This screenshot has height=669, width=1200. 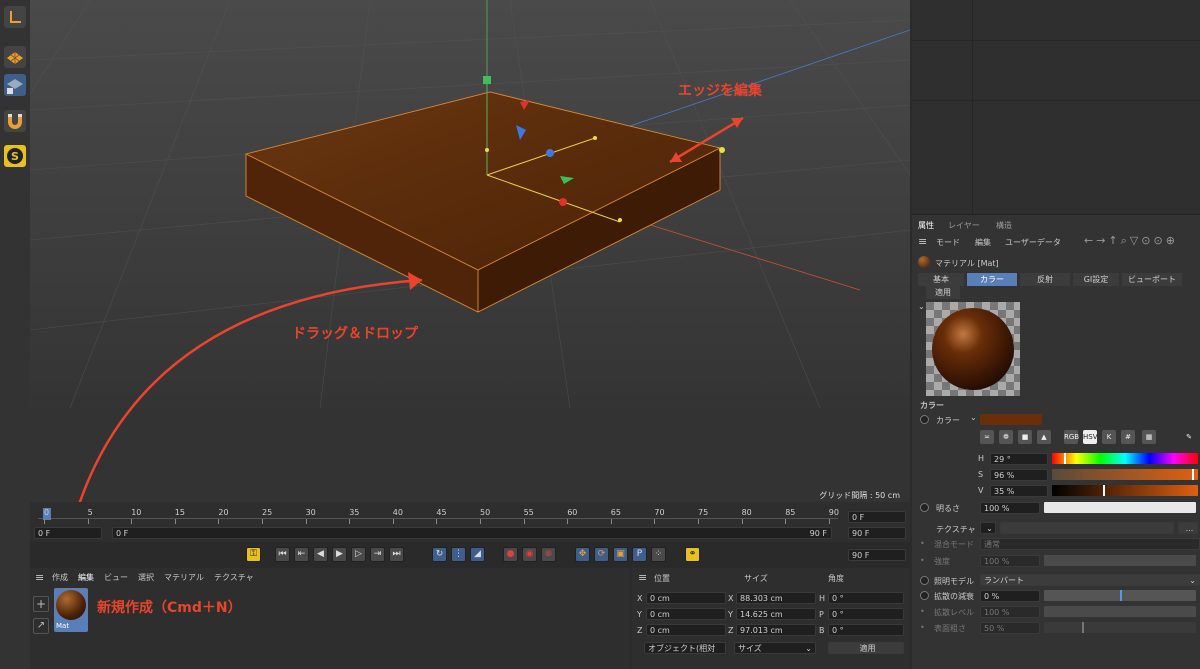 What do you see at coordinates (41, 604) in the screenshot?
I see `add-material-icon: +` at bounding box center [41, 604].